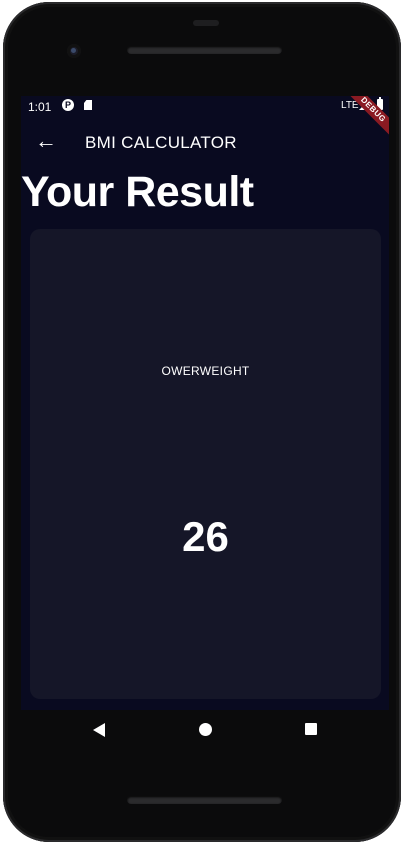  I want to click on sd-card-icon, so click(88, 105).